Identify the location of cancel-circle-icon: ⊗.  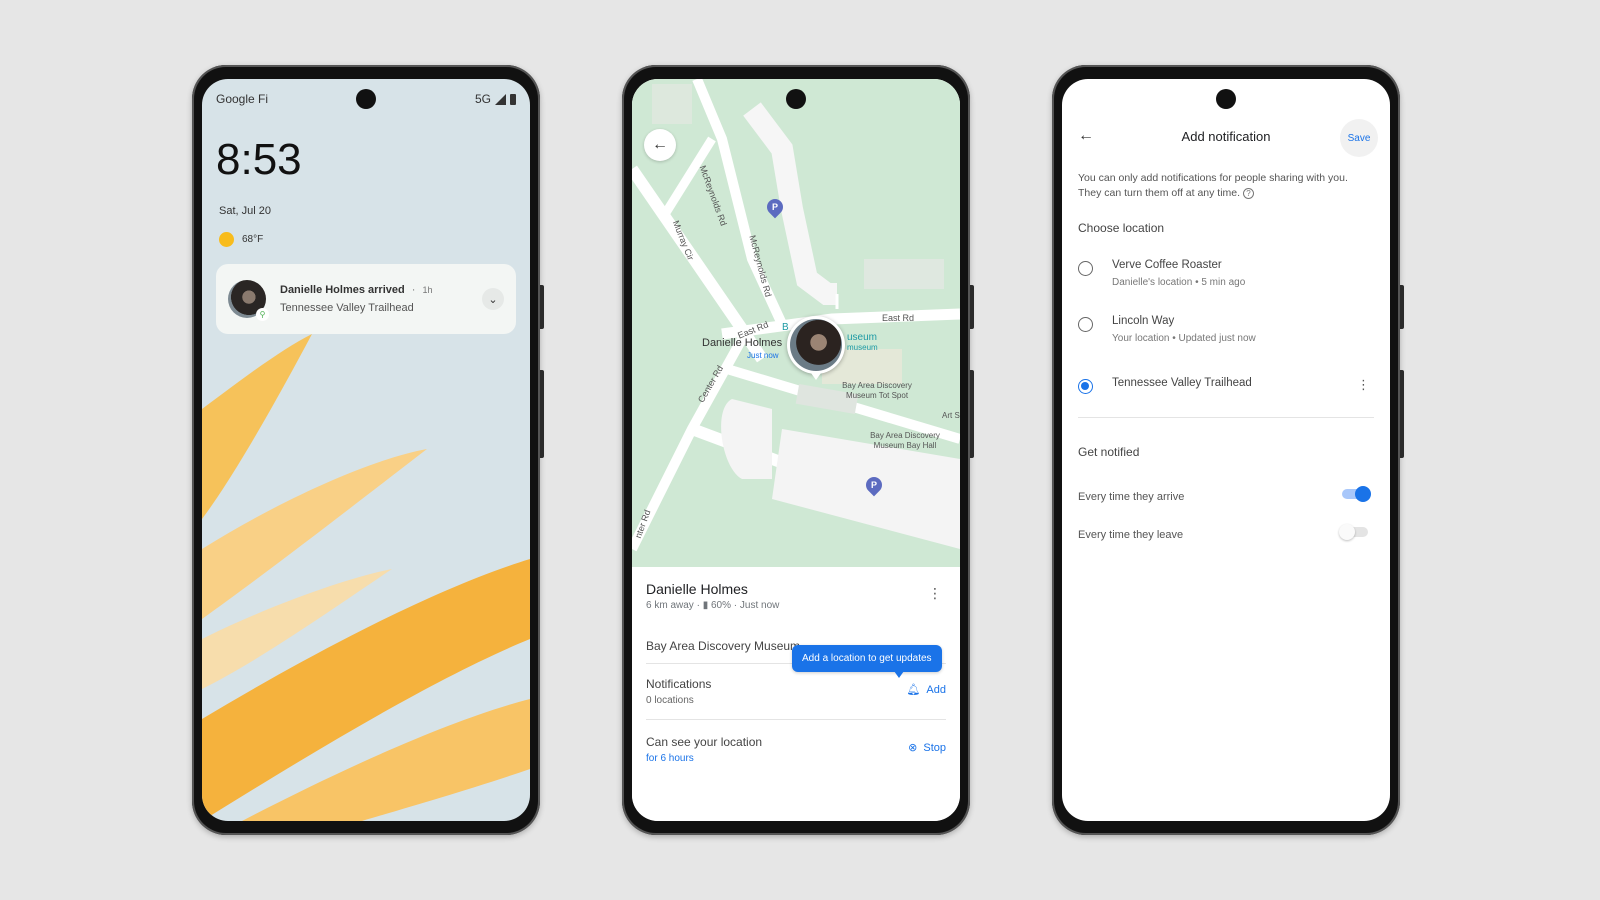
(913, 748).